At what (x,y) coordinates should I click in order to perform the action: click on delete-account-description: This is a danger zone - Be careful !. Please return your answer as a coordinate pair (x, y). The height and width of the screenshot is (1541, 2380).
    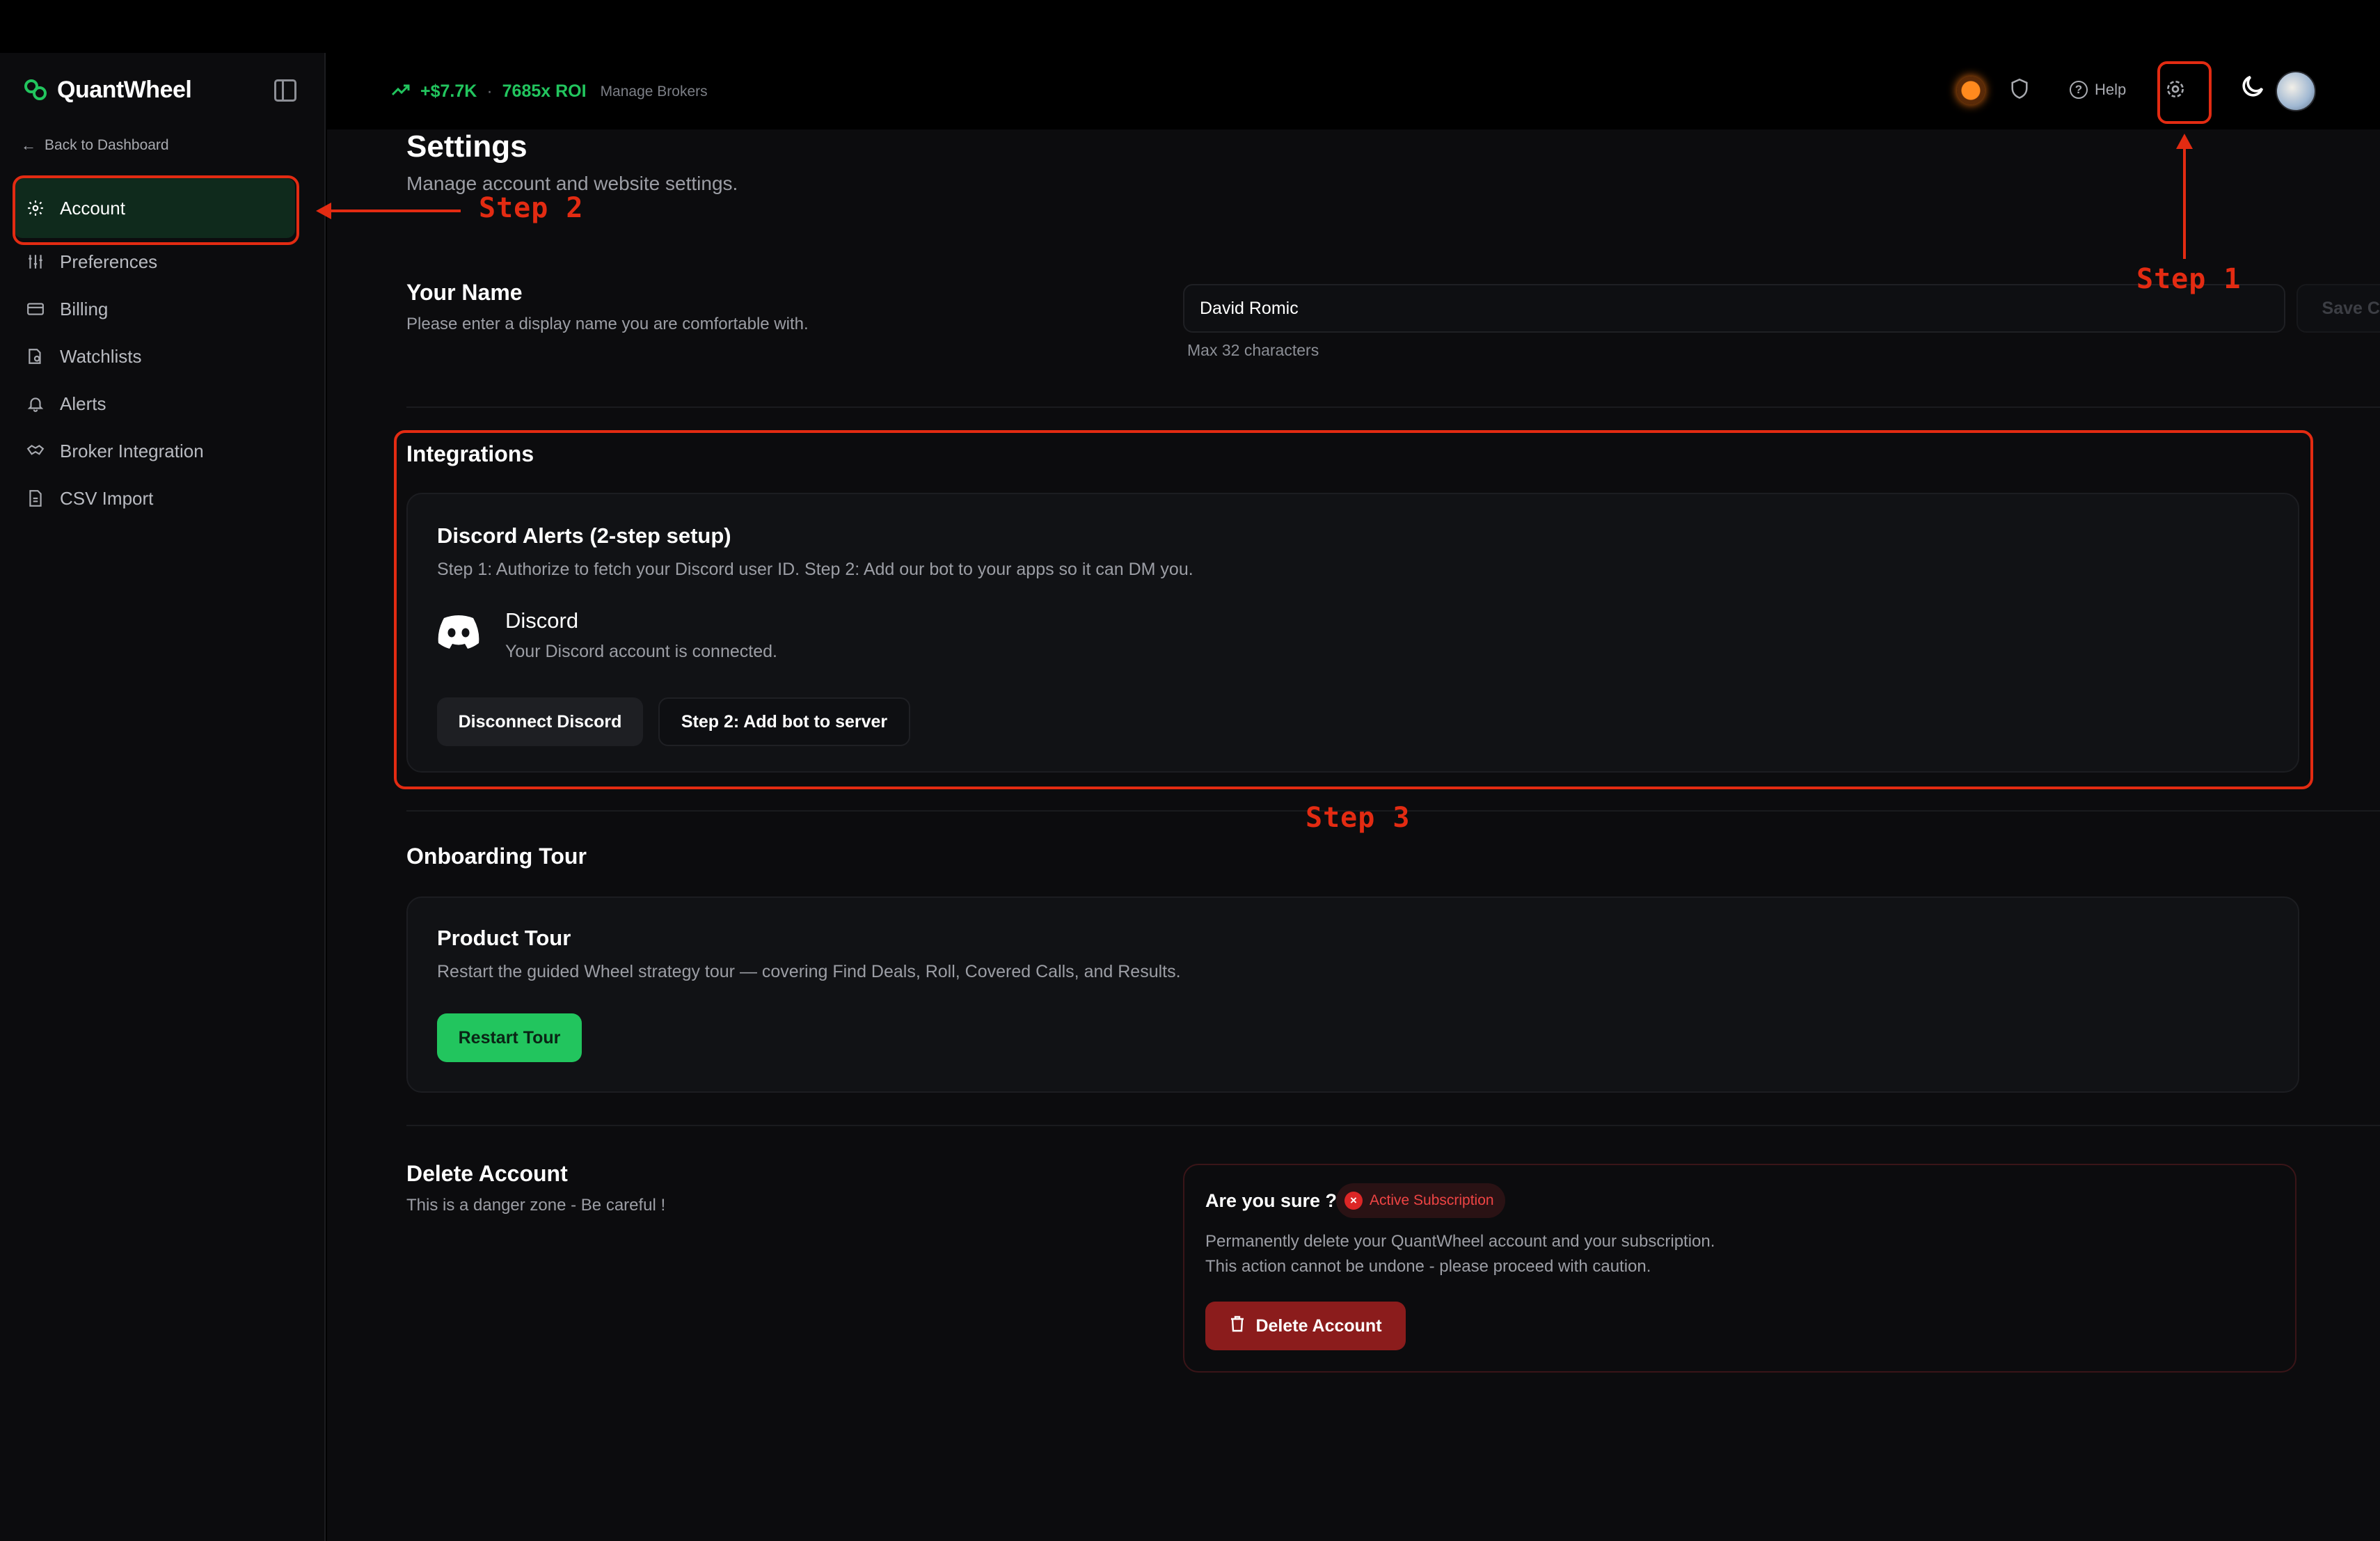
    Looking at the image, I should click on (536, 1205).